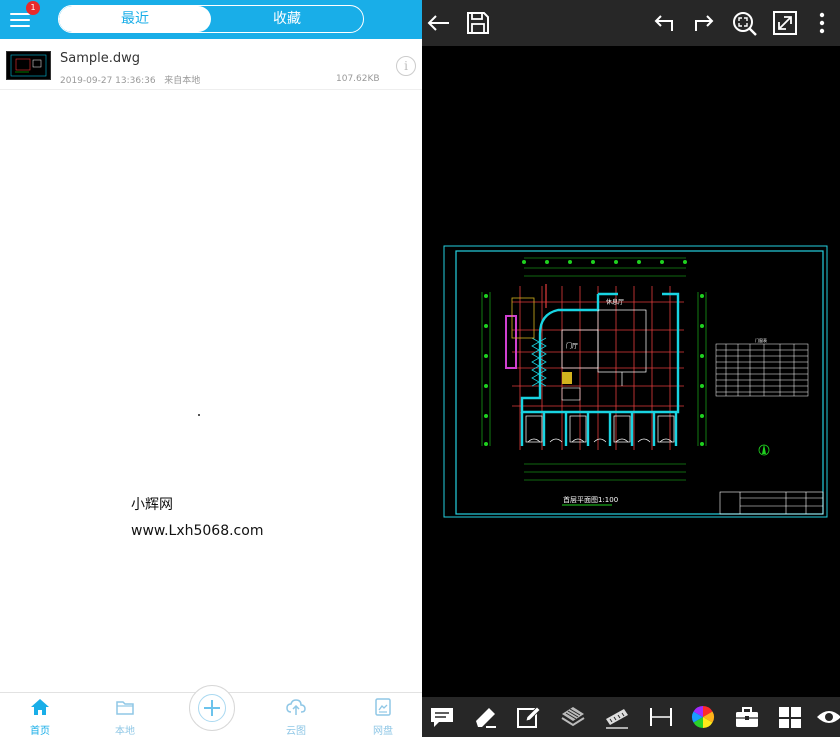 This screenshot has width=840, height=738. I want to click on measure-ruler-icon, so click(617, 717).